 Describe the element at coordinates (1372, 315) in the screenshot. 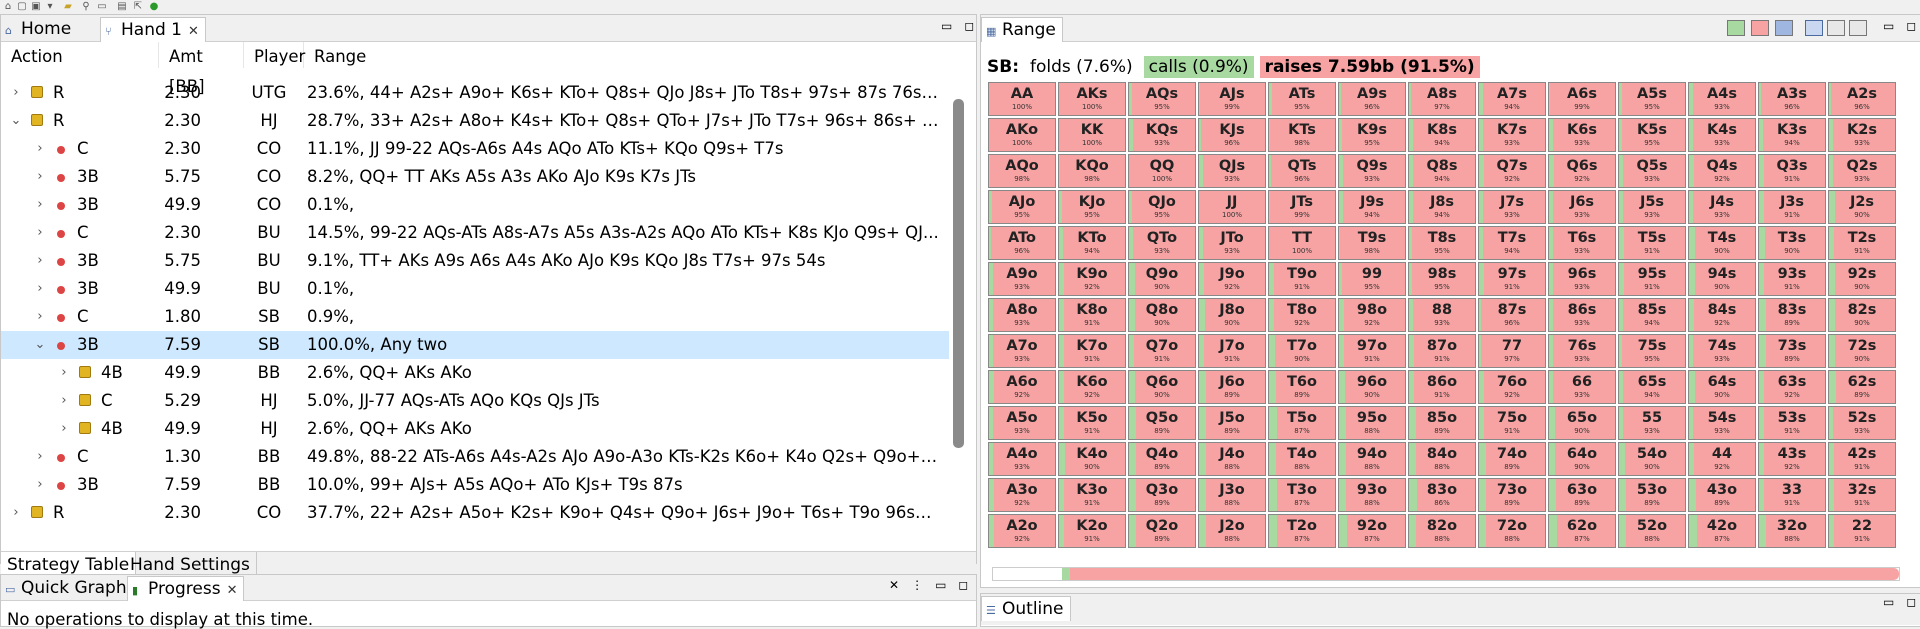

I see `hand-cell-98o: 98o 92%` at that location.